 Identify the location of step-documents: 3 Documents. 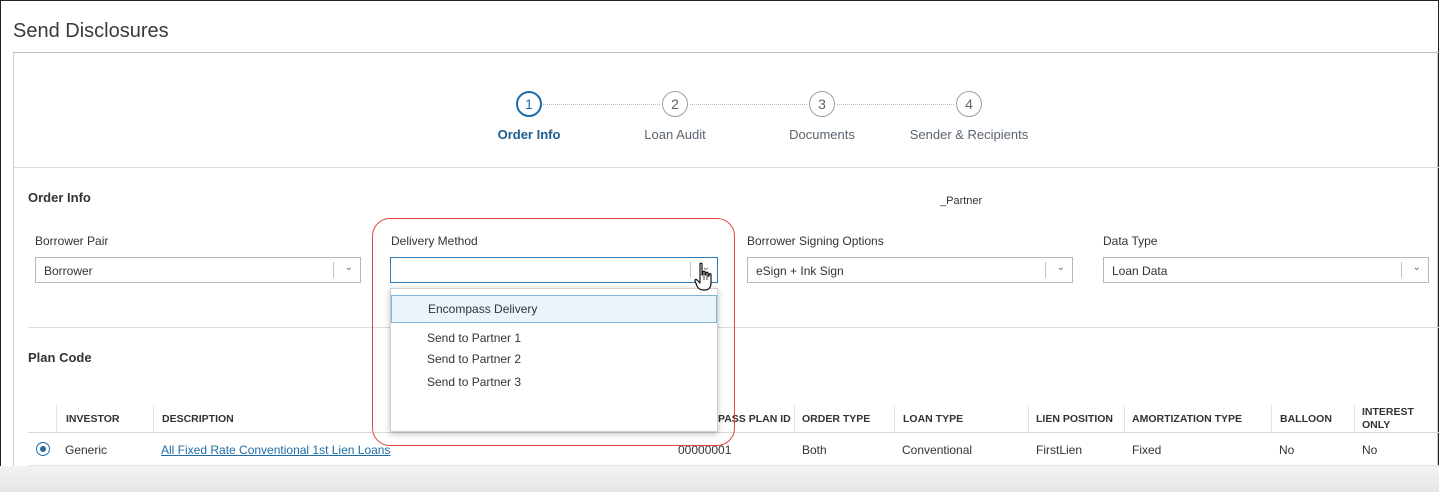
(822, 116).